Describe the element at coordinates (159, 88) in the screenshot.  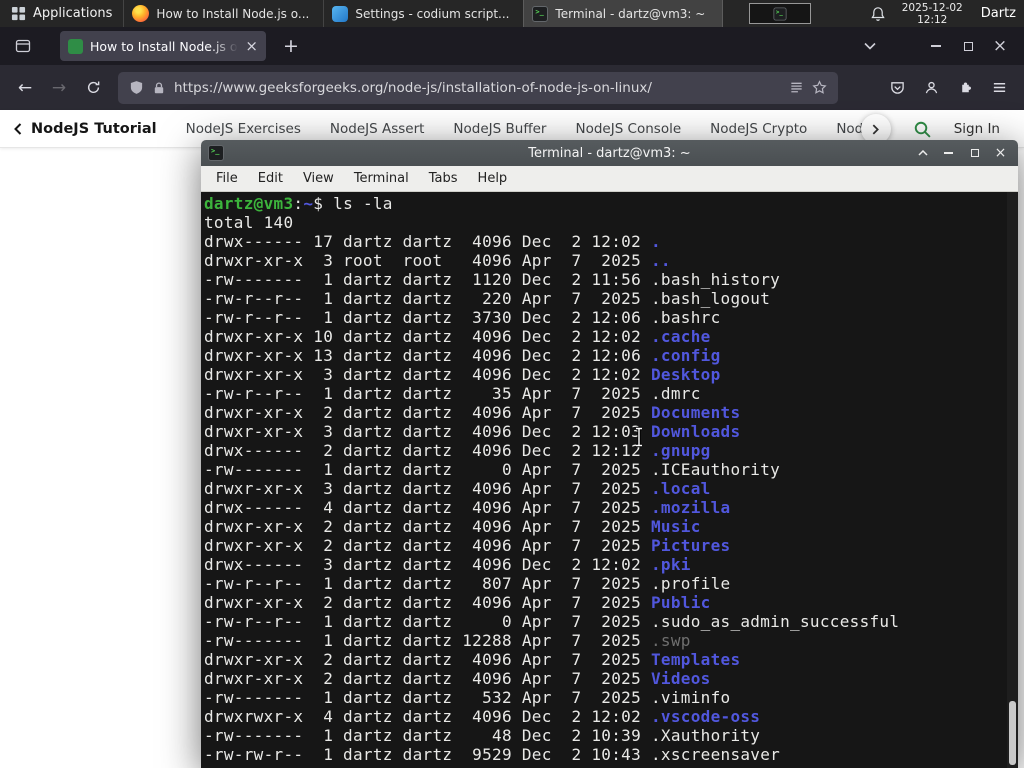
I see `lock-icon` at that location.